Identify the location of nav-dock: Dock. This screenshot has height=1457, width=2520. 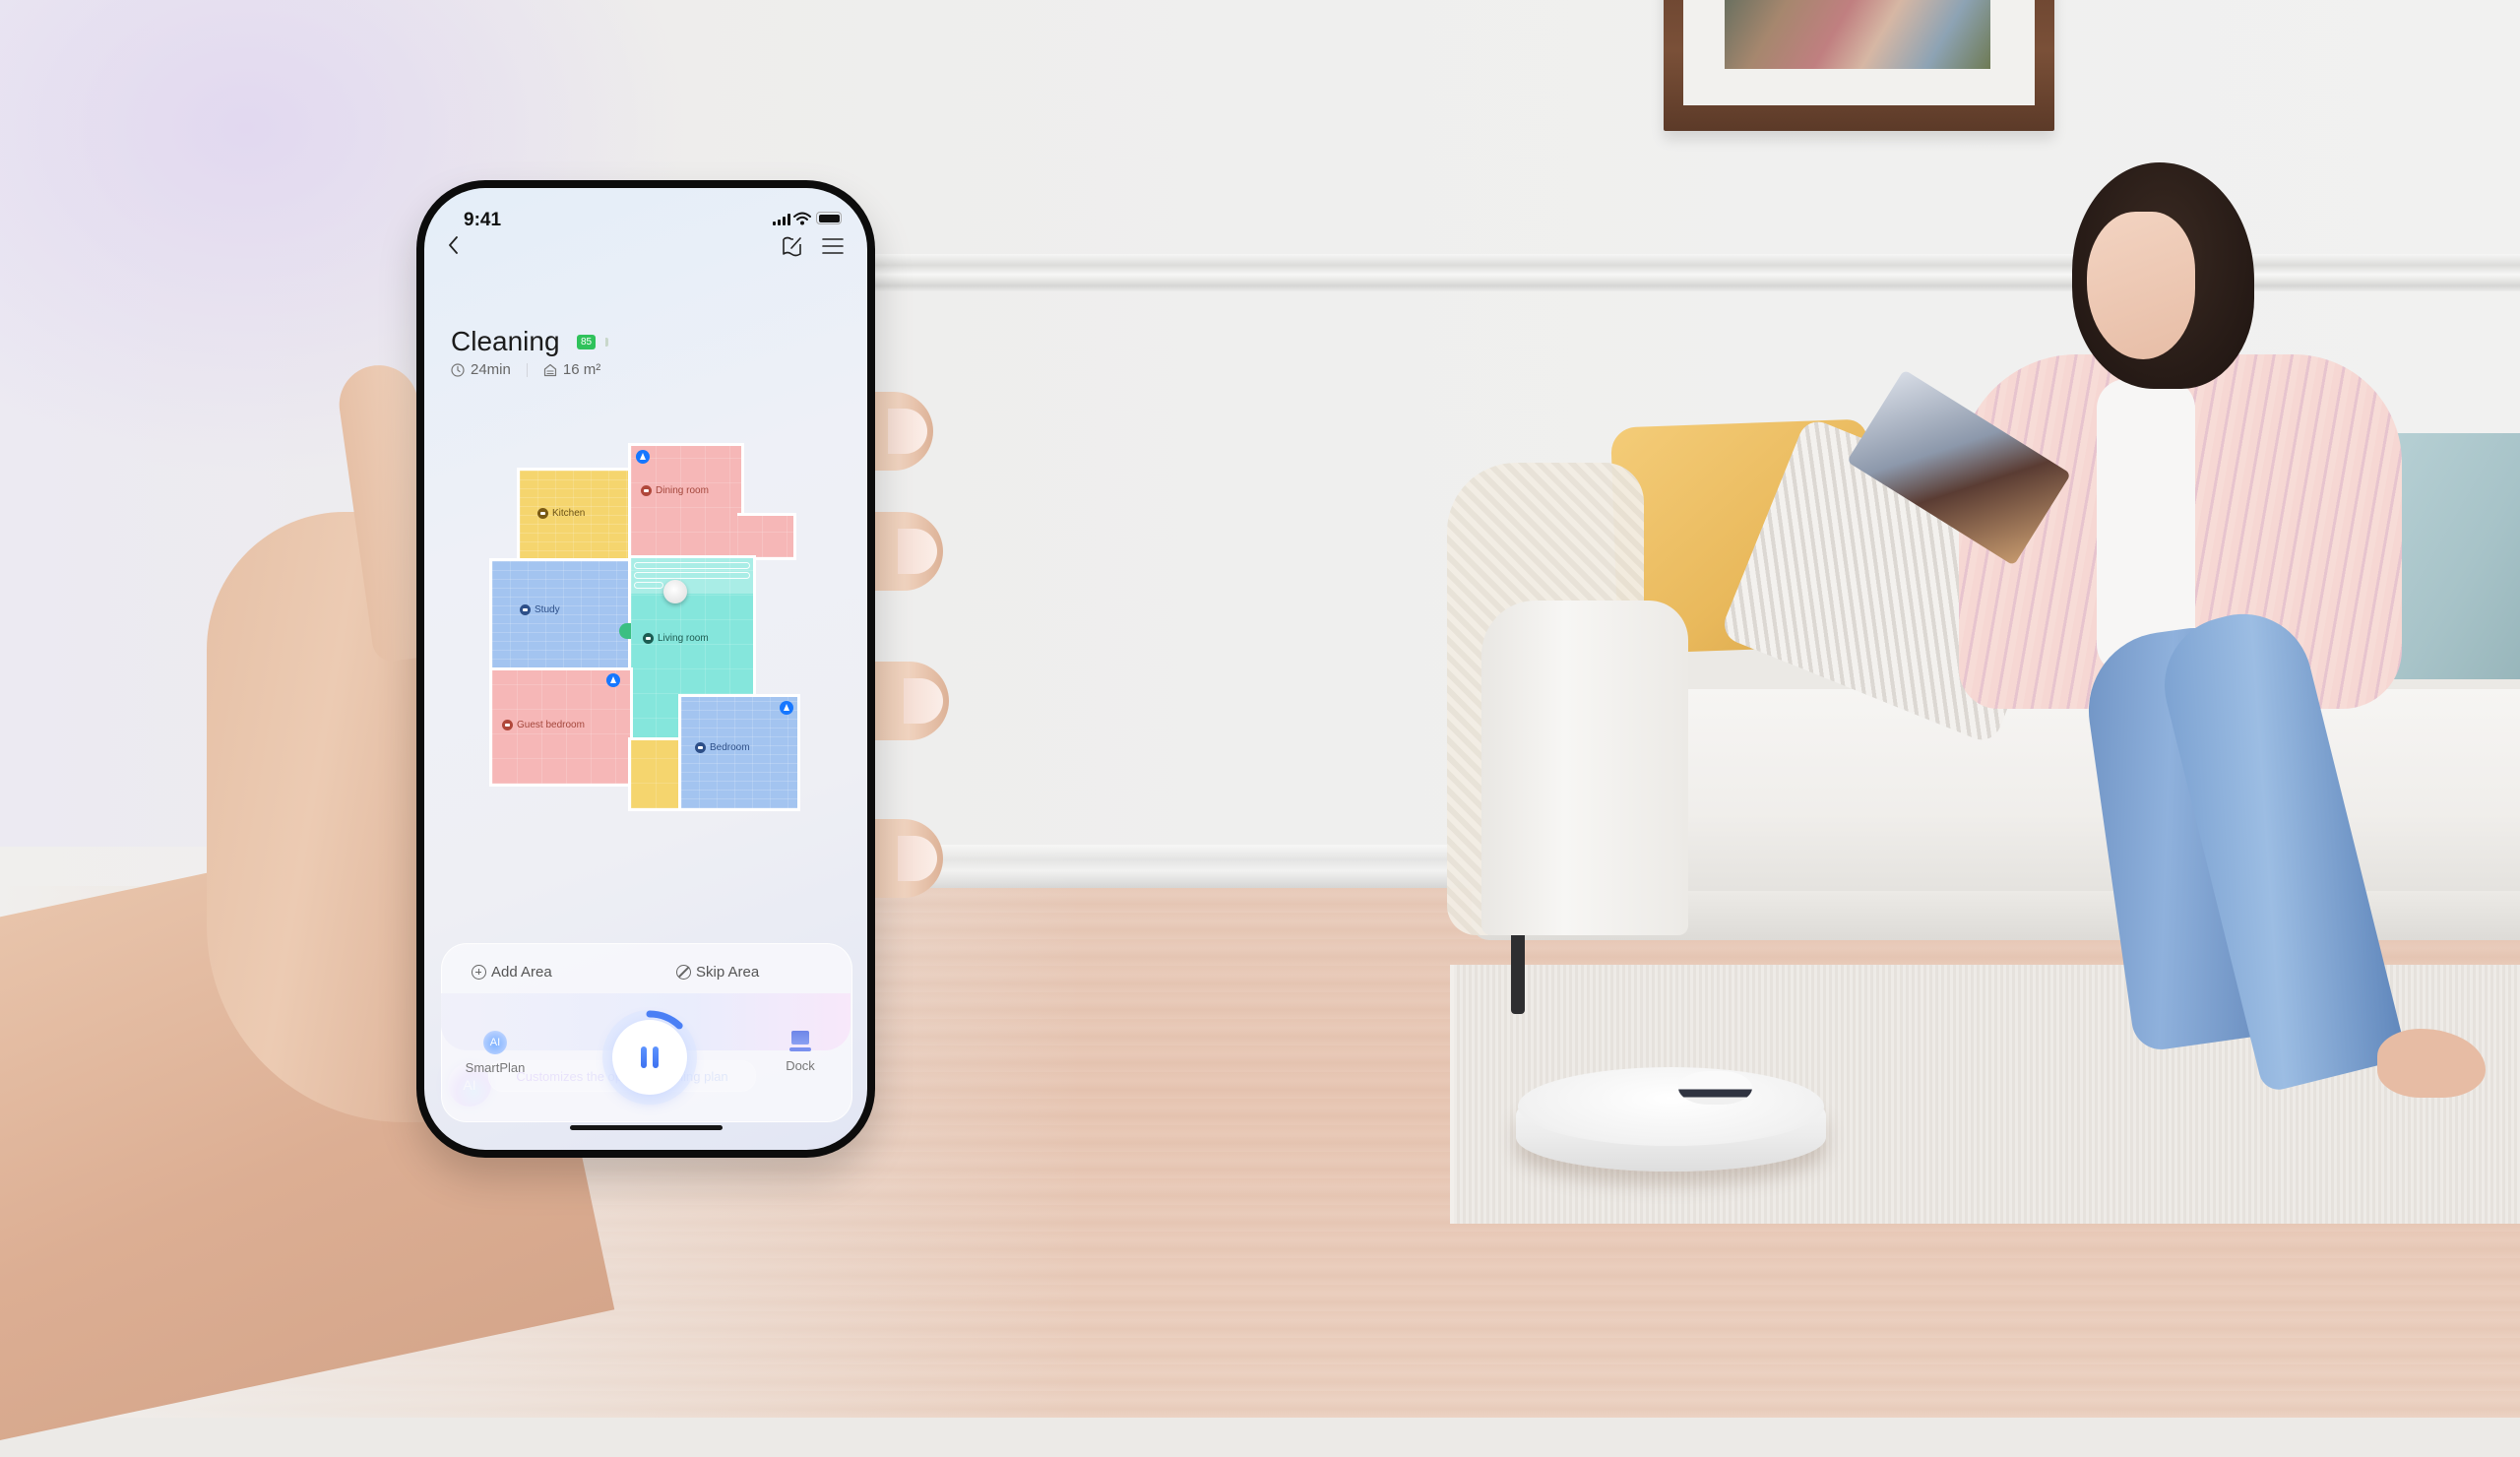
(800, 1052).